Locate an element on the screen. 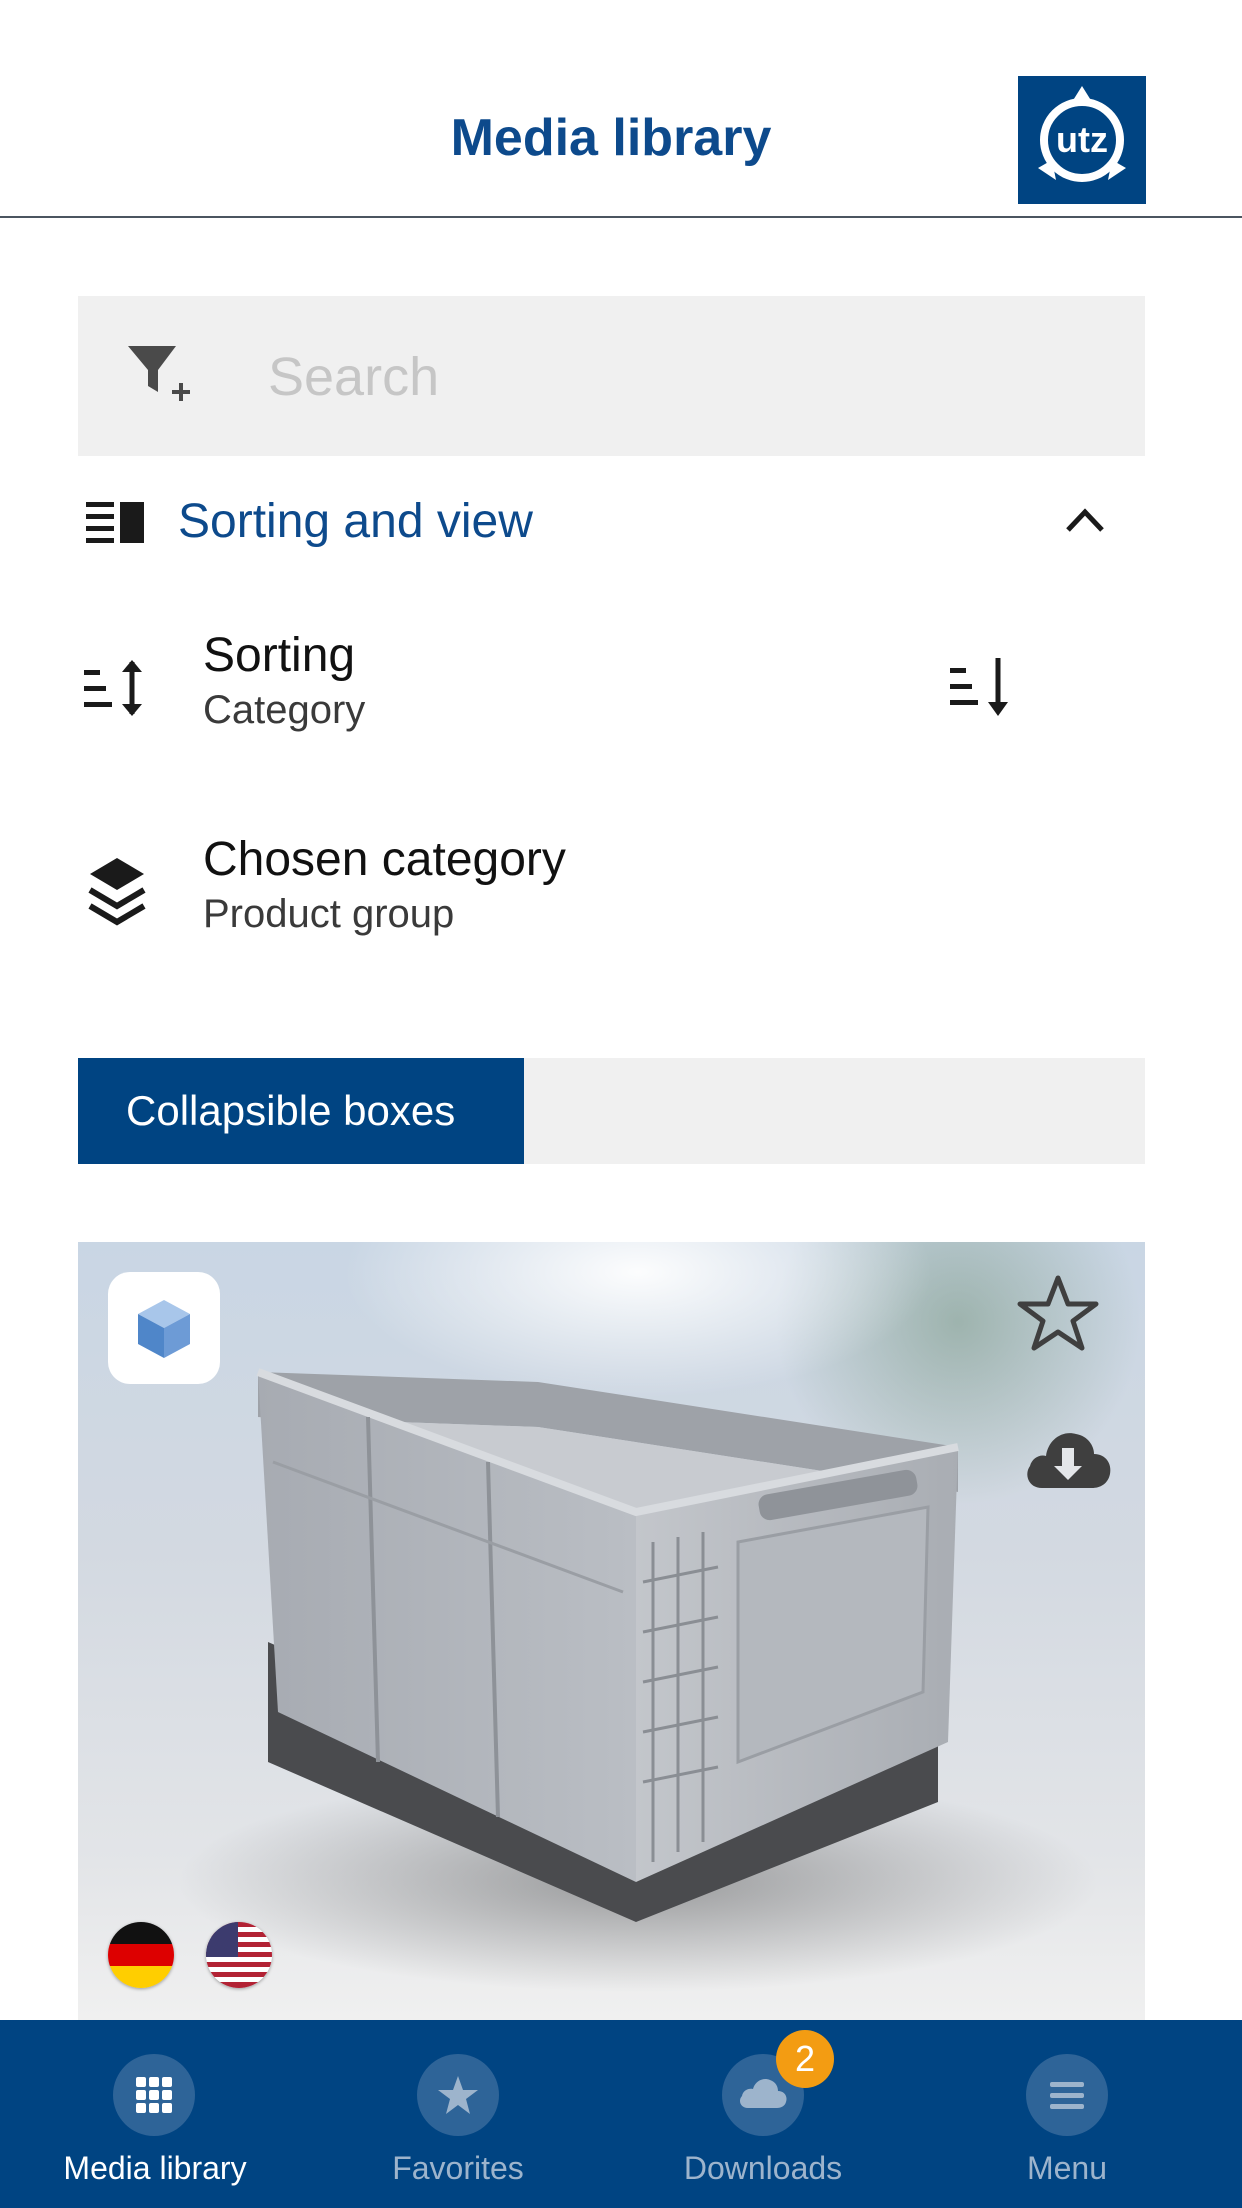 This screenshot has width=1242, height=2208. chosen-category-value: Product group is located at coordinates (329, 914).